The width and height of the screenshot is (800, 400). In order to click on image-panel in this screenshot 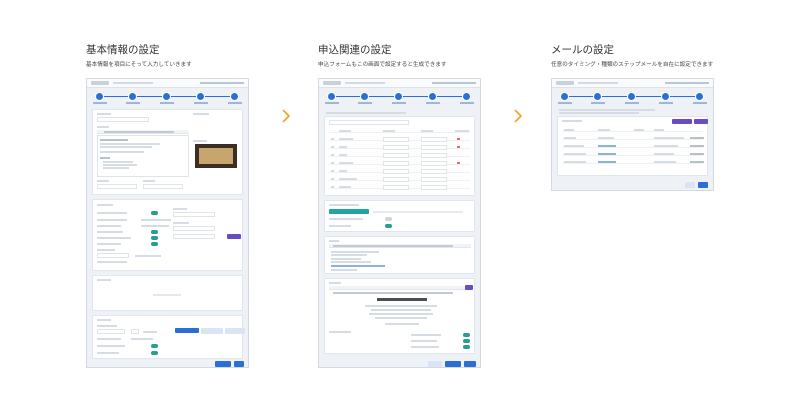, I will do `click(167, 293)`.